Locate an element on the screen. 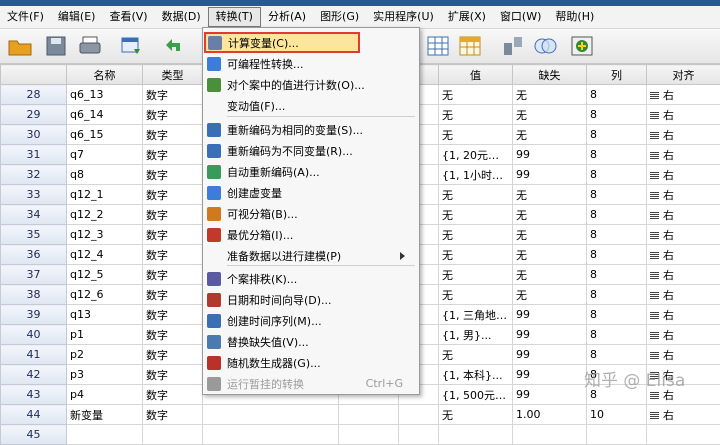 This screenshot has width=720, height=445. row-number: 44 is located at coordinates (34, 415).